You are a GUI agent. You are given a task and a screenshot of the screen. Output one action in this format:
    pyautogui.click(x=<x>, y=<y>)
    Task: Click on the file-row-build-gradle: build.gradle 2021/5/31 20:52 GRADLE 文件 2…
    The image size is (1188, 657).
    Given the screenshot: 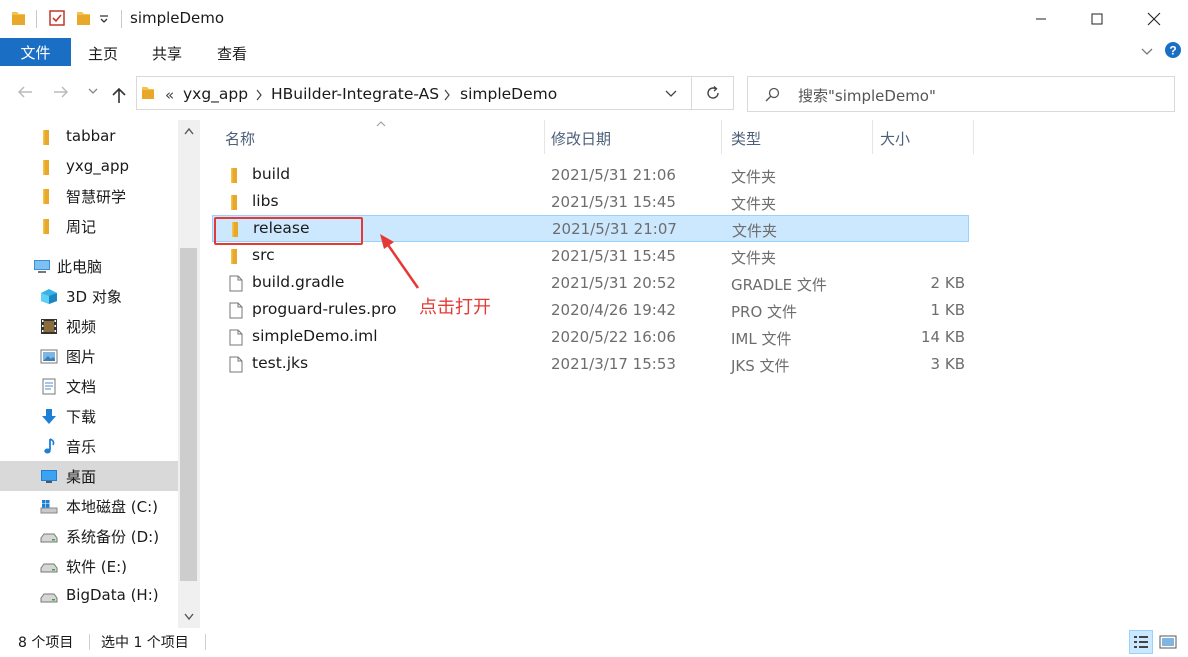 What is the action you would take?
    pyautogui.click(x=590, y=283)
    